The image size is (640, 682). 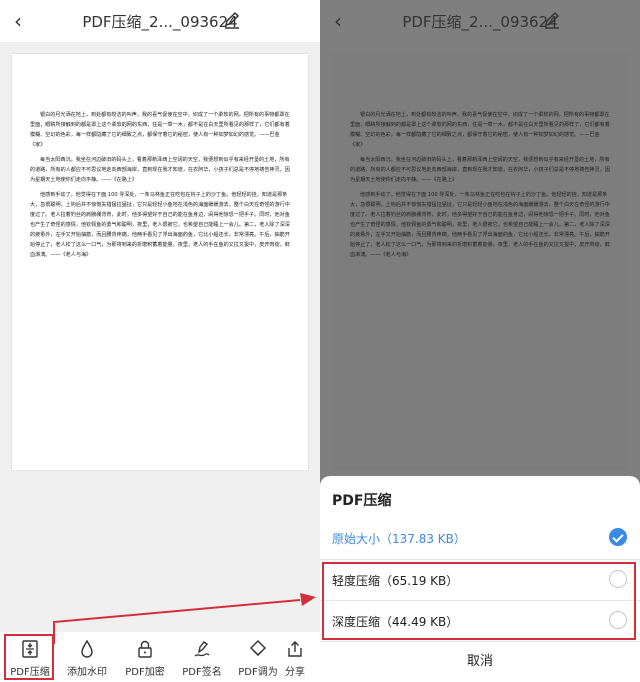 I want to click on compress-highlight-box, so click(x=29, y=657).